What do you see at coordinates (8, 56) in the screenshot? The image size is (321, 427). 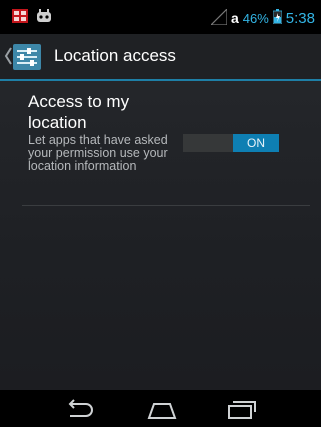 I see `up-caret-icon` at bounding box center [8, 56].